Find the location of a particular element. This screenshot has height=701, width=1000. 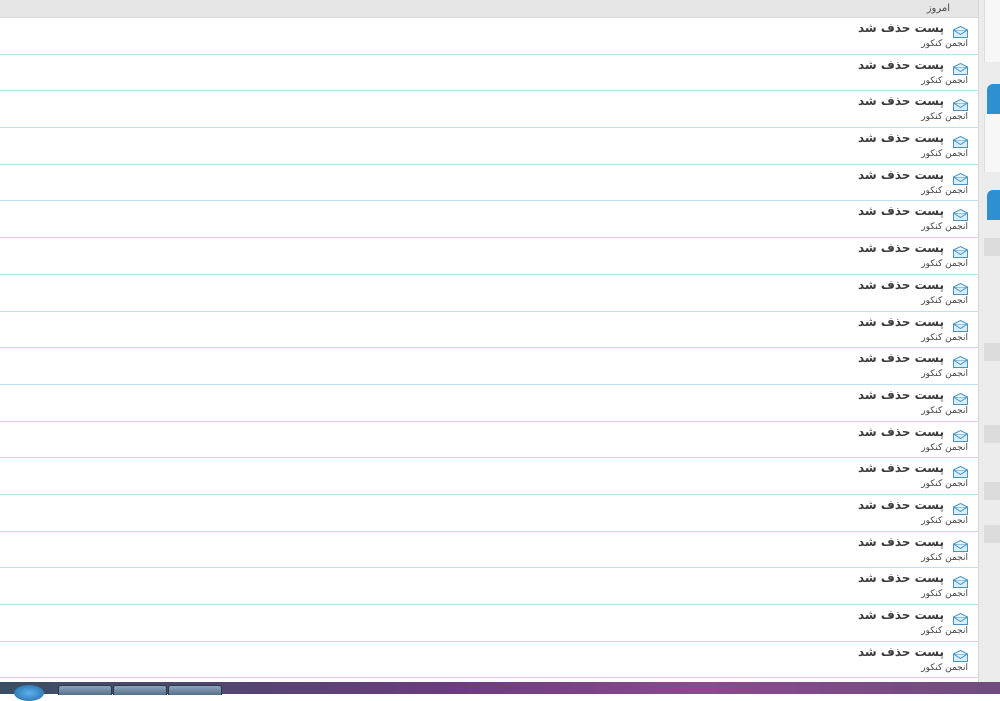

section-header-label: امروز is located at coordinates (938, 8).